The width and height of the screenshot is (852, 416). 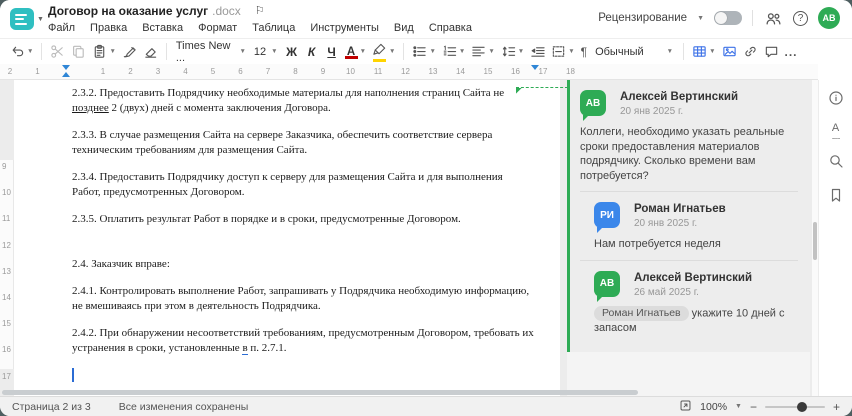 What do you see at coordinates (801, 406) in the screenshot?
I see `zoom-slider-handle` at bounding box center [801, 406].